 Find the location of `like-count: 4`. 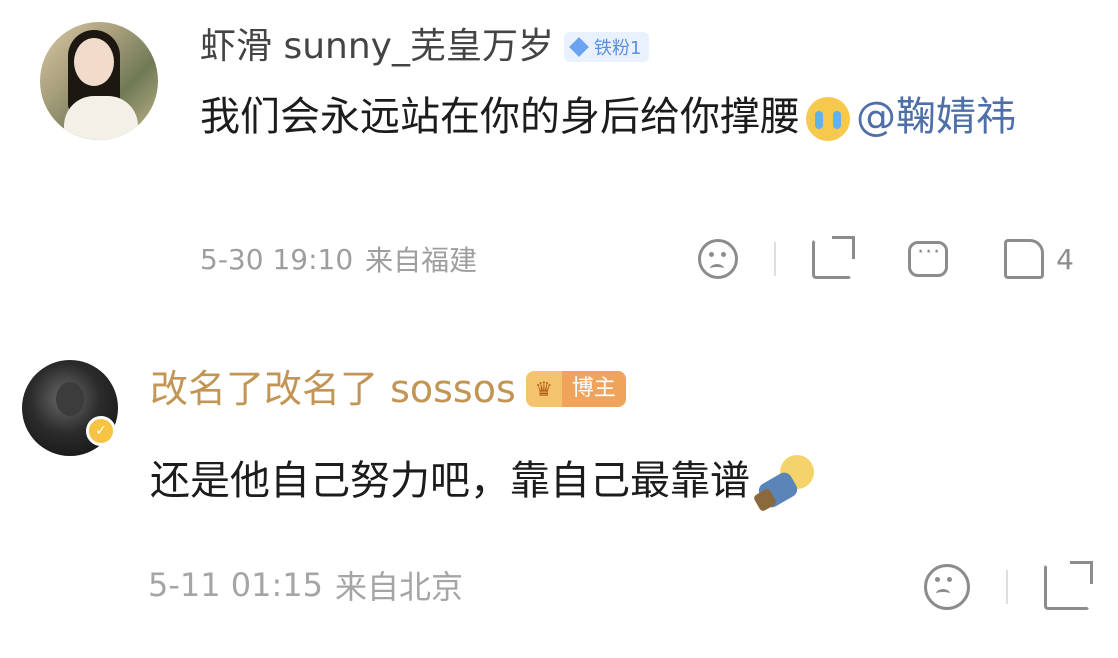

like-count: 4 is located at coordinates (1065, 259).